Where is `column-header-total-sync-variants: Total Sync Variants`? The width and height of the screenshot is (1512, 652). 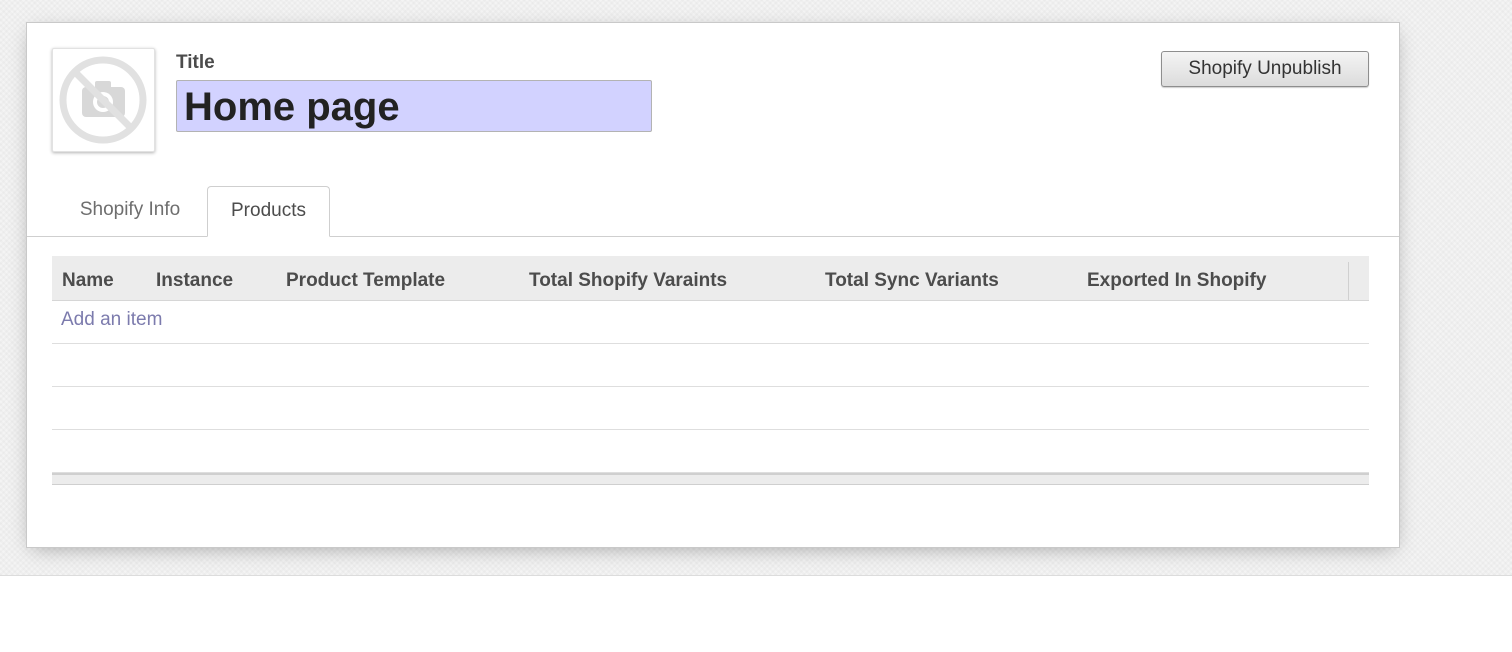 column-header-total-sync-variants: Total Sync Variants is located at coordinates (912, 281).